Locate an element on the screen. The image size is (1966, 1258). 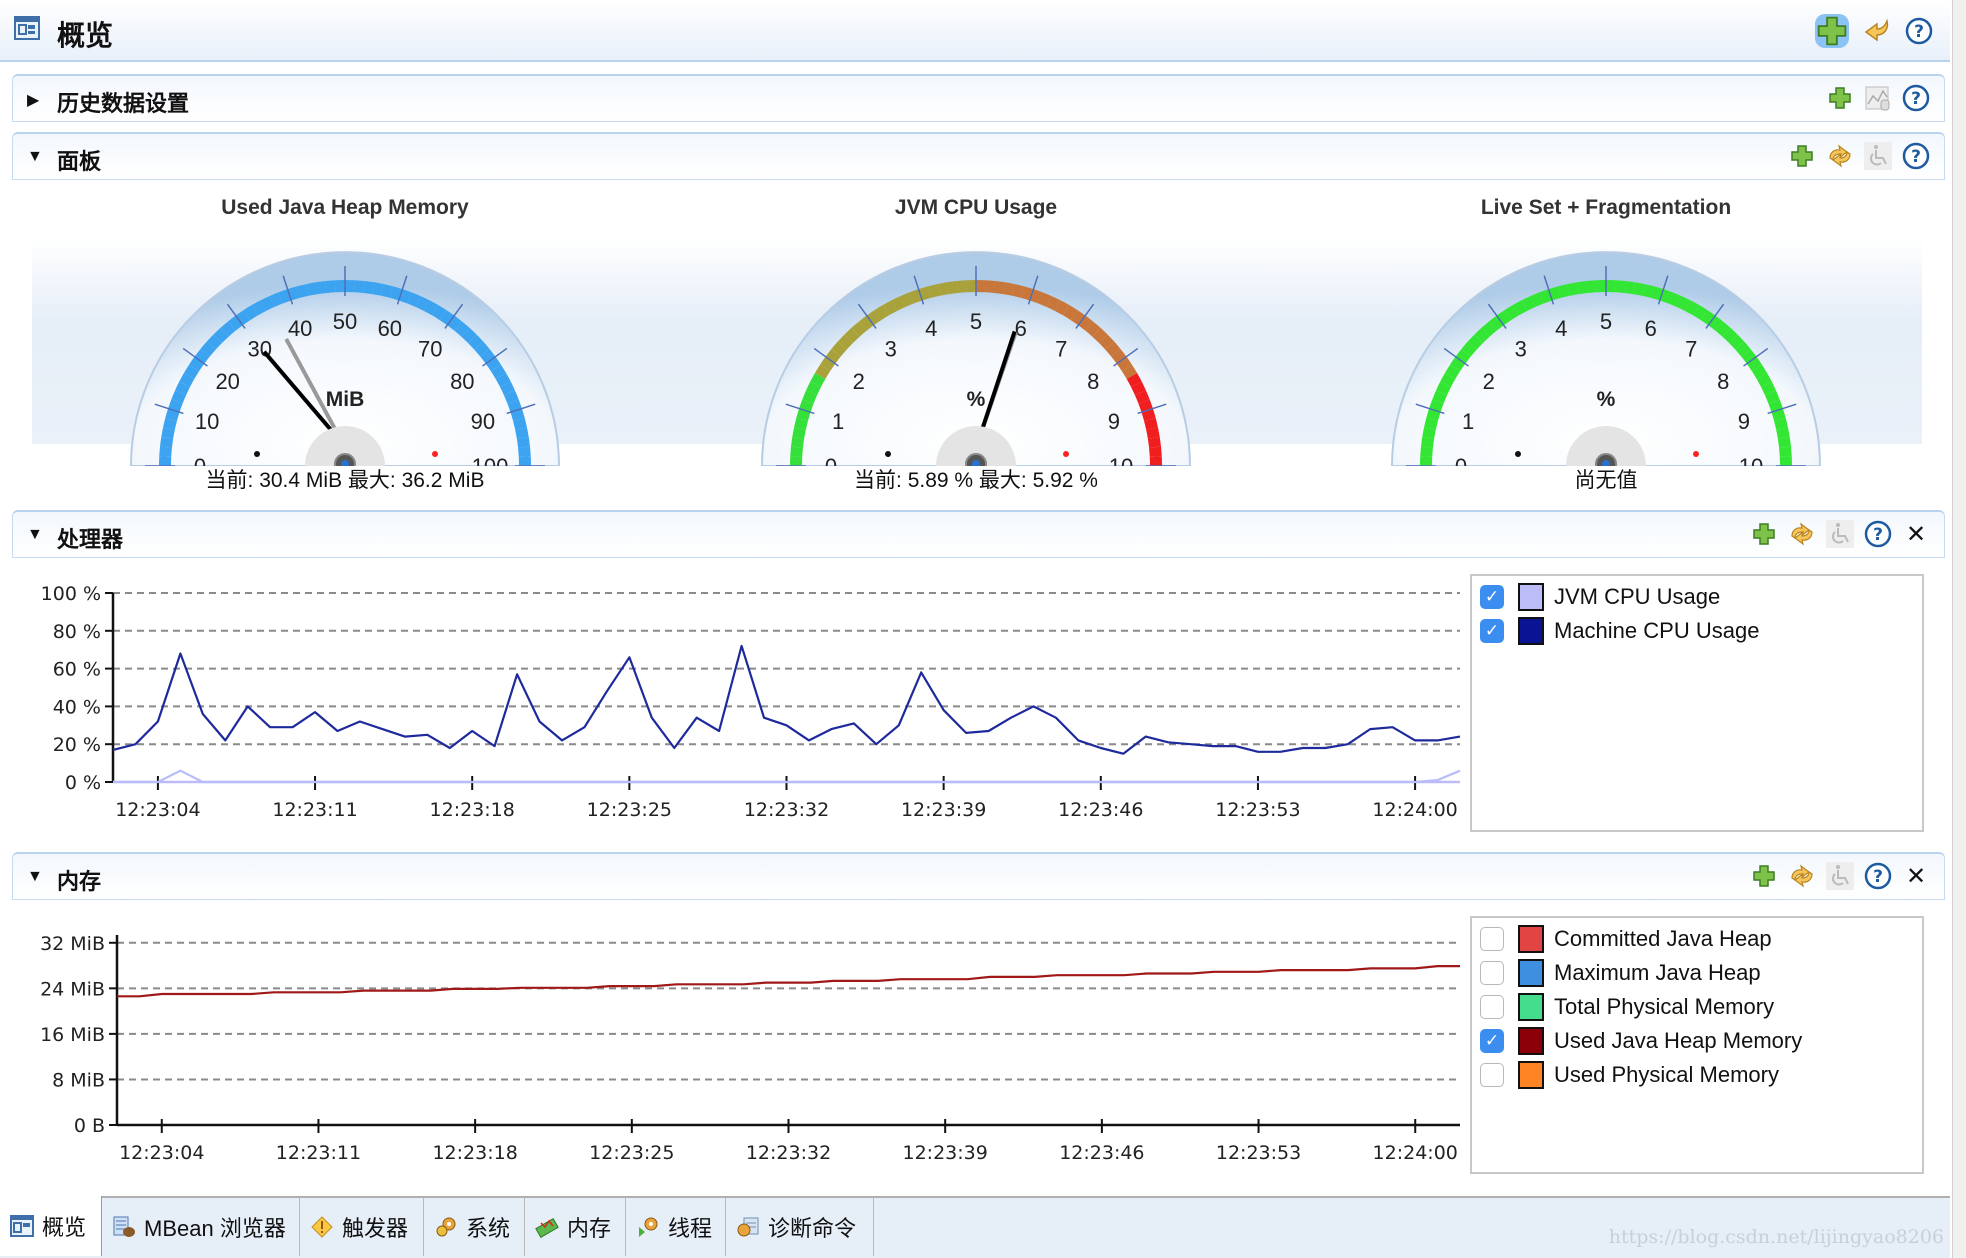
gauge-tick-label: 60 is located at coordinates (390, 328).